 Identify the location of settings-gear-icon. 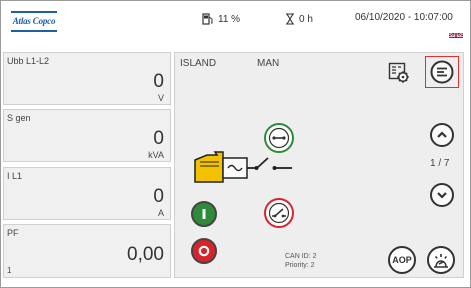
(399, 73).